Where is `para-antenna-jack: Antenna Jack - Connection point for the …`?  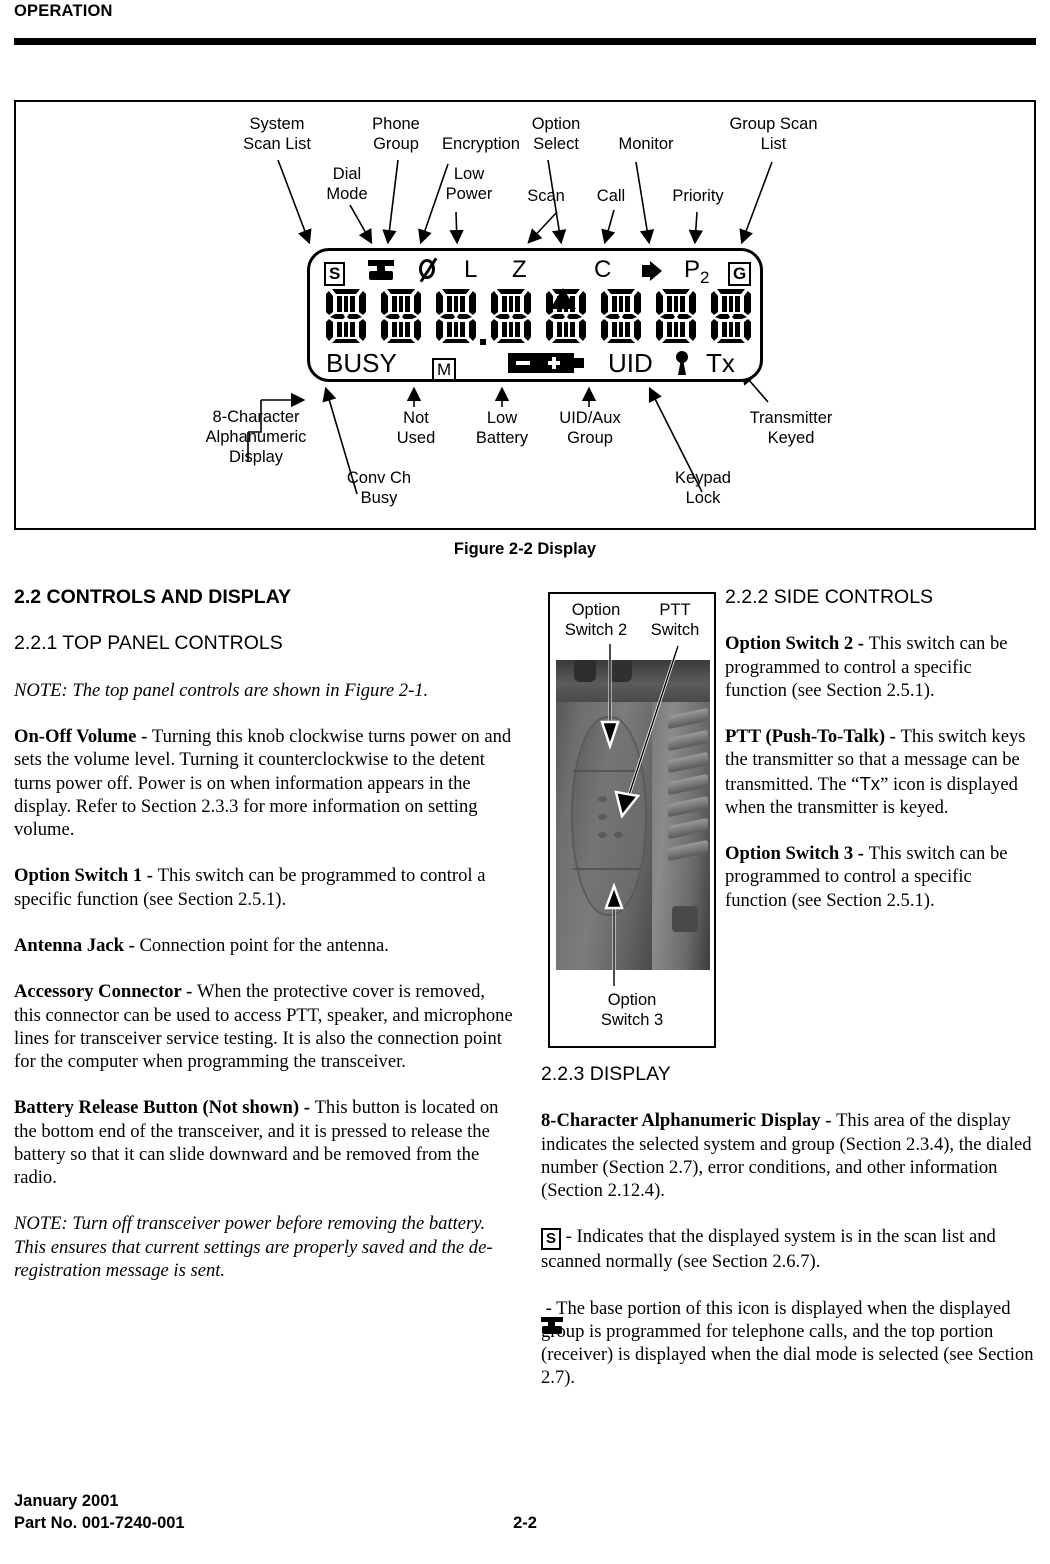 para-antenna-jack: Antenna Jack - Connection point for the … is located at coordinates (264, 945).